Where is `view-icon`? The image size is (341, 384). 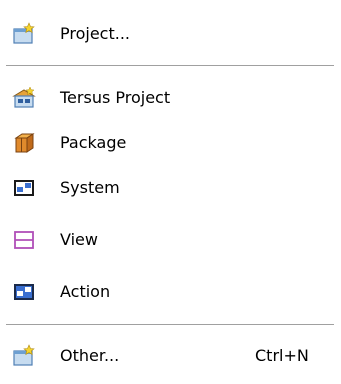
view-icon is located at coordinates (24, 240).